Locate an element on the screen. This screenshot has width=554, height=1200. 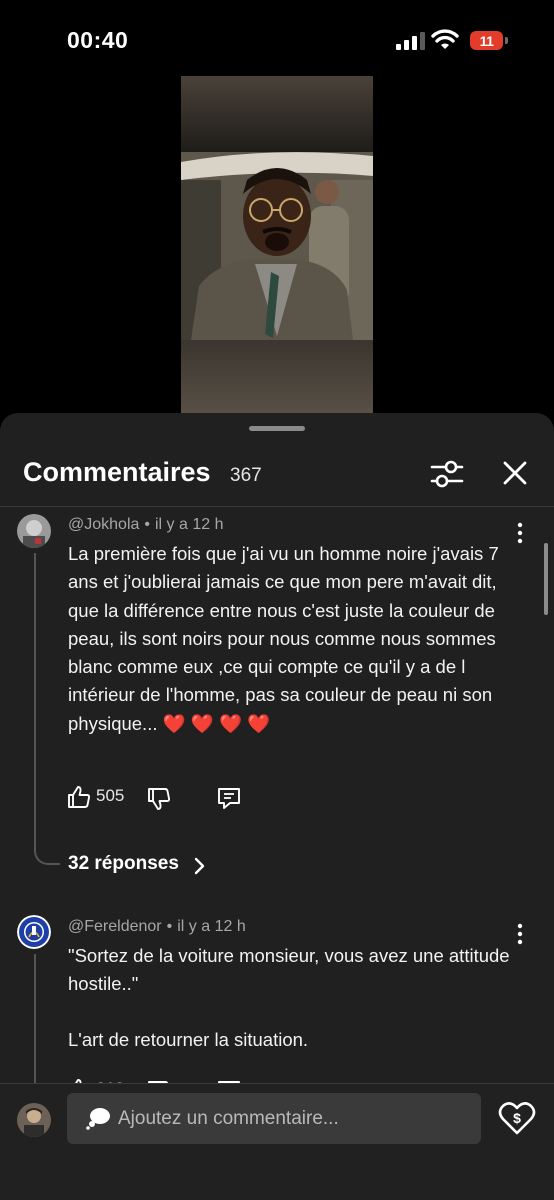
super-thanks-icon: $ is located at coordinates (517, 1118).